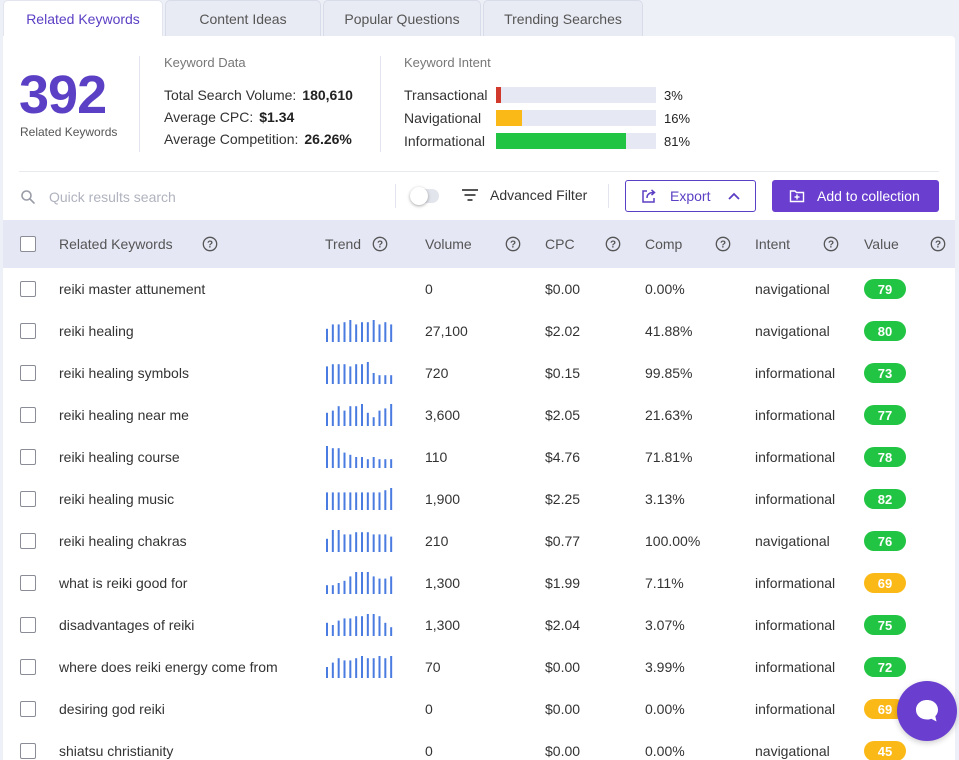 This screenshot has width=959, height=760. I want to click on column-header-volume: Volume, so click(448, 244).